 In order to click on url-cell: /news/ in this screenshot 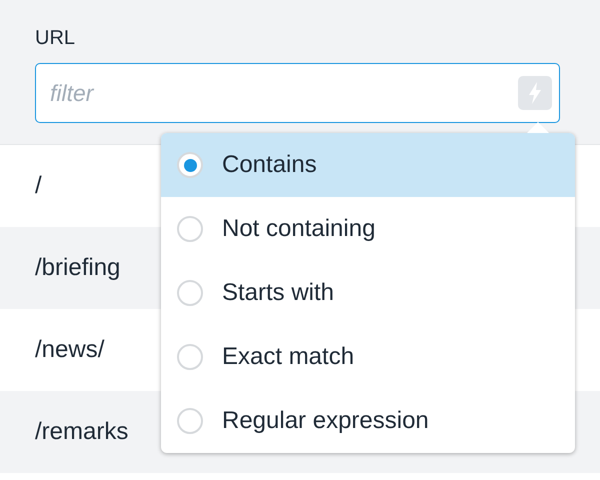, I will do `click(69, 350)`.